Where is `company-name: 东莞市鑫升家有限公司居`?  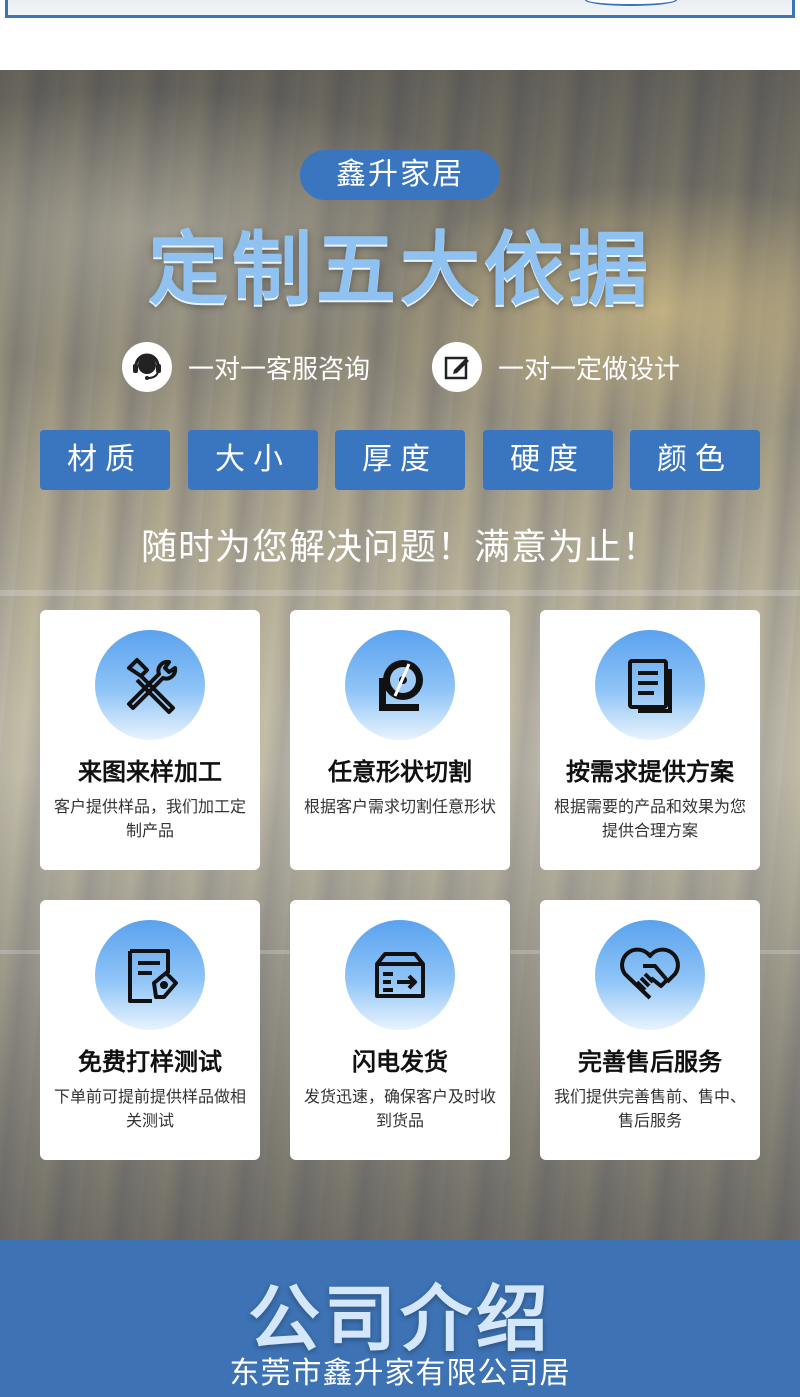
company-name: 东莞市鑫升家有限公司居 is located at coordinates (400, 1373).